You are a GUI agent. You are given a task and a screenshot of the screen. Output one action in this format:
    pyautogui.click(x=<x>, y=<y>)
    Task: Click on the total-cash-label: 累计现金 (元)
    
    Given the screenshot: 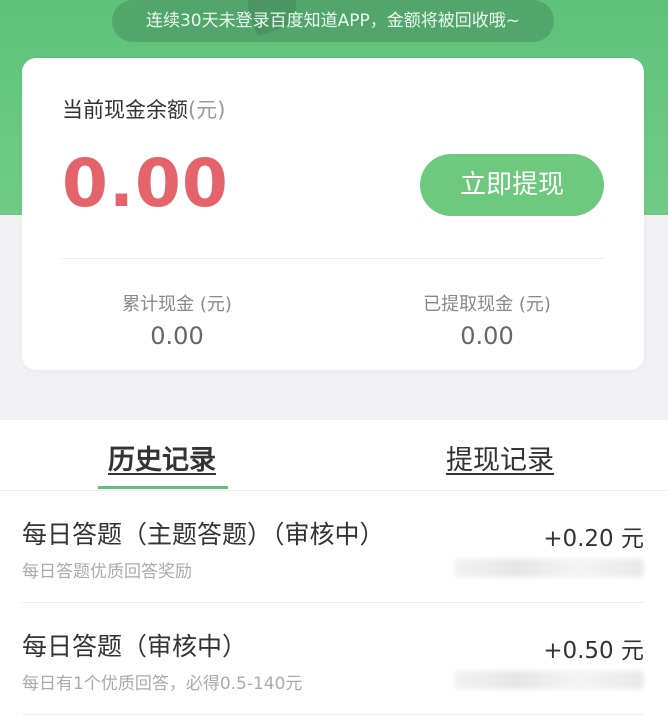 What is the action you would take?
    pyautogui.click(x=177, y=304)
    